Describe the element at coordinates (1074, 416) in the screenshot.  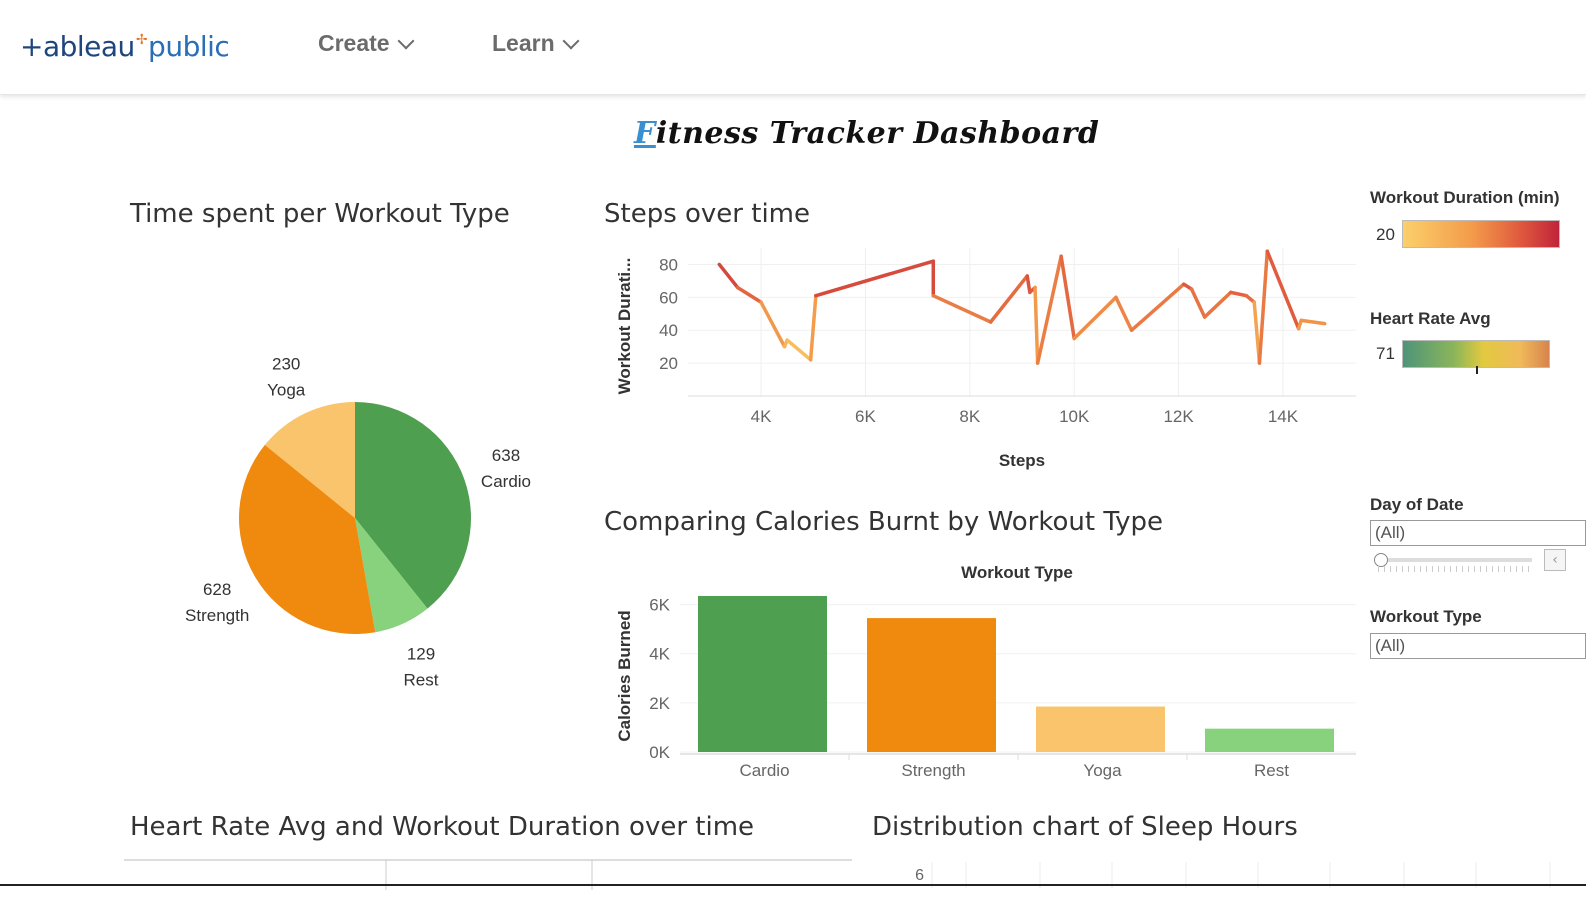
I see `line-x-tick: 10K` at that location.